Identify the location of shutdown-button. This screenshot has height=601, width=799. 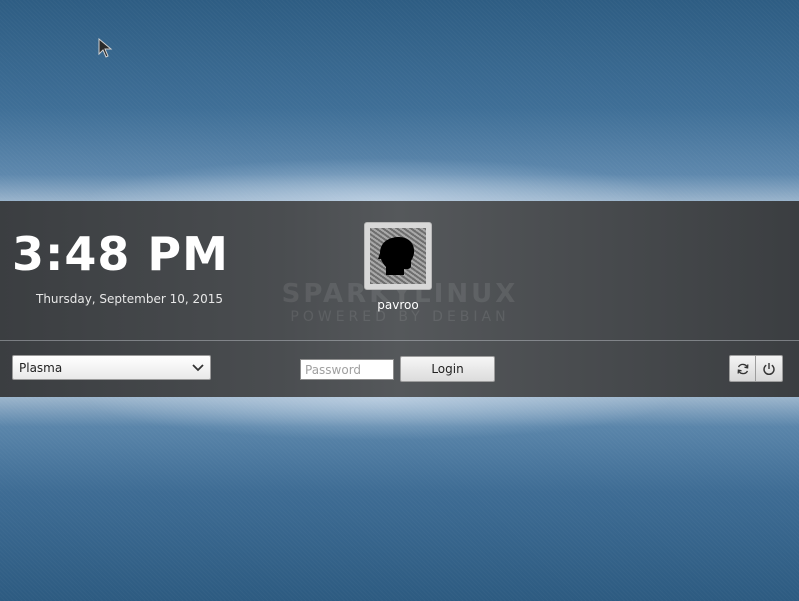
(769, 368).